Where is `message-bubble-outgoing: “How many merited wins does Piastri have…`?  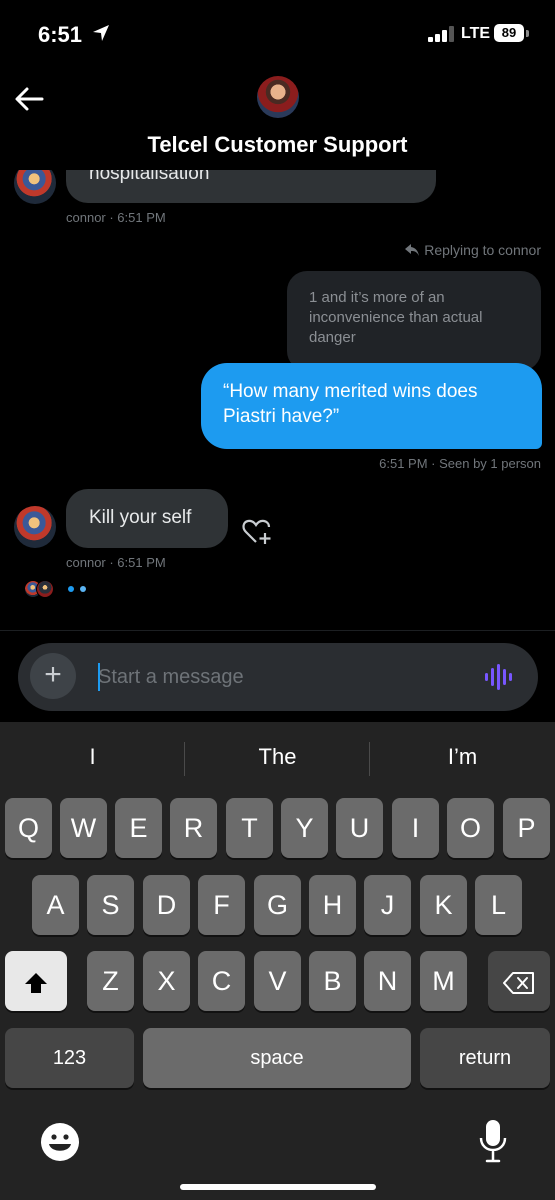 message-bubble-outgoing: “How many merited wins does Piastri have… is located at coordinates (371, 406).